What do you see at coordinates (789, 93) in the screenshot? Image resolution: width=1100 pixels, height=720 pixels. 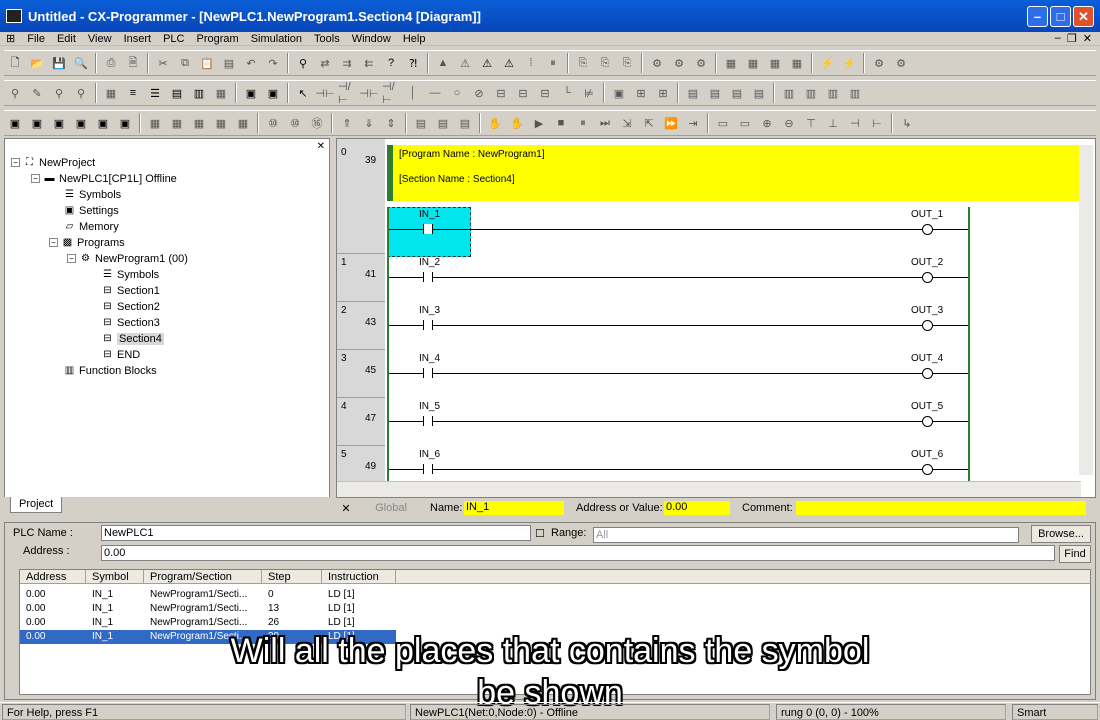 I see `tool-8-icon: ▥` at bounding box center [789, 93].